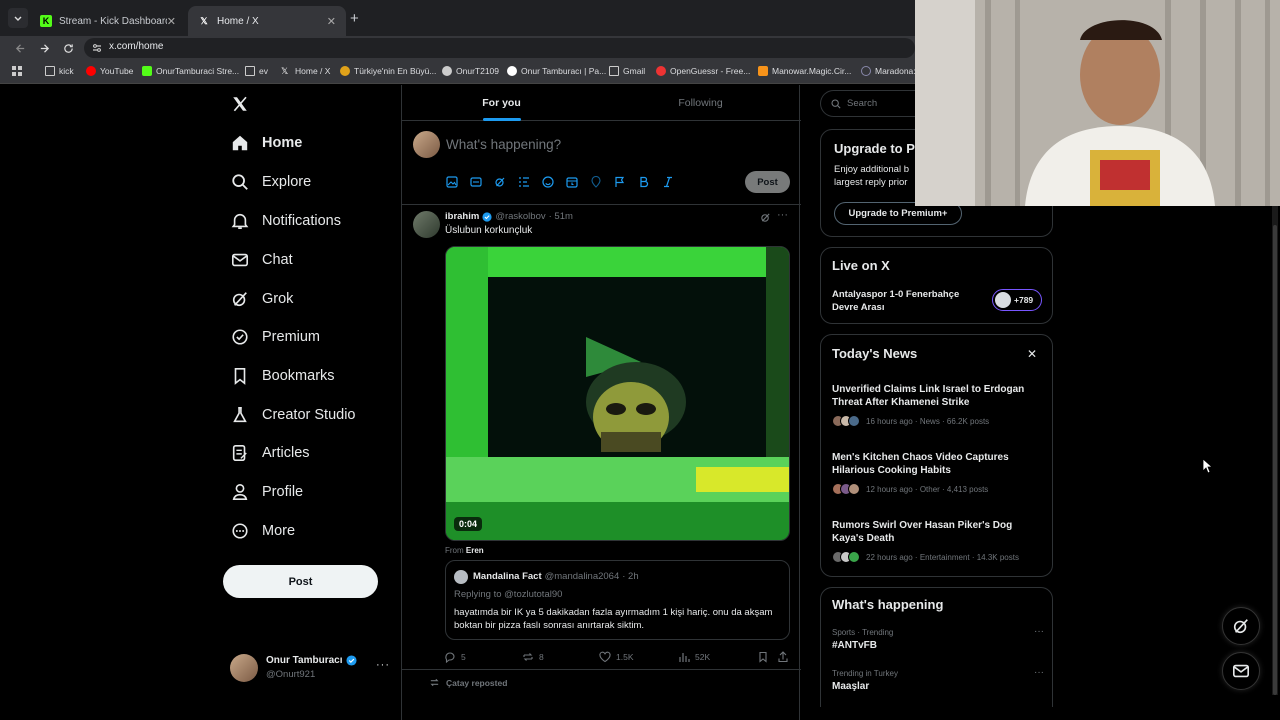  I want to click on tweet-author-handle: @raskolbov, so click(520, 216).